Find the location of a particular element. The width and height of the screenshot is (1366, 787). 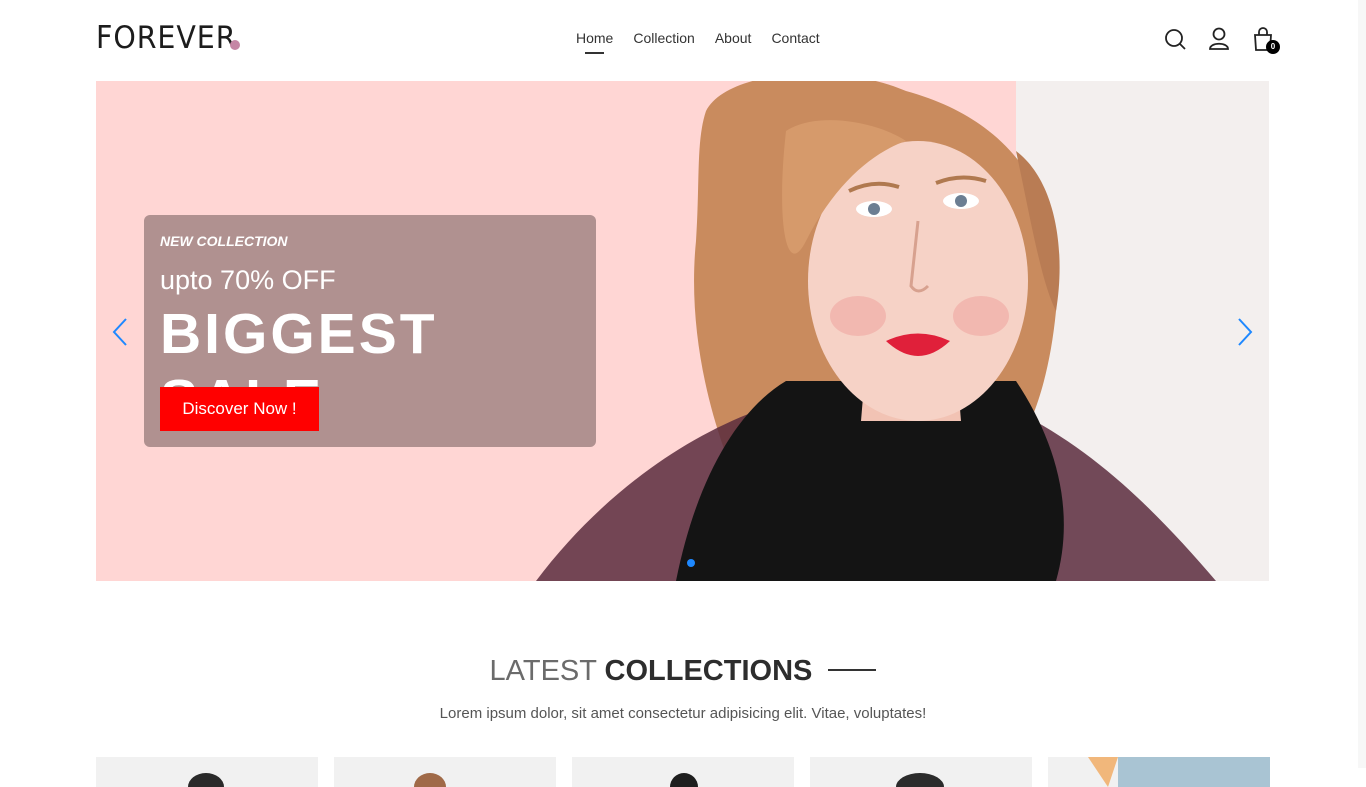

site-header: FOREVER Home Collection About Contact 0 is located at coordinates (683, 40).